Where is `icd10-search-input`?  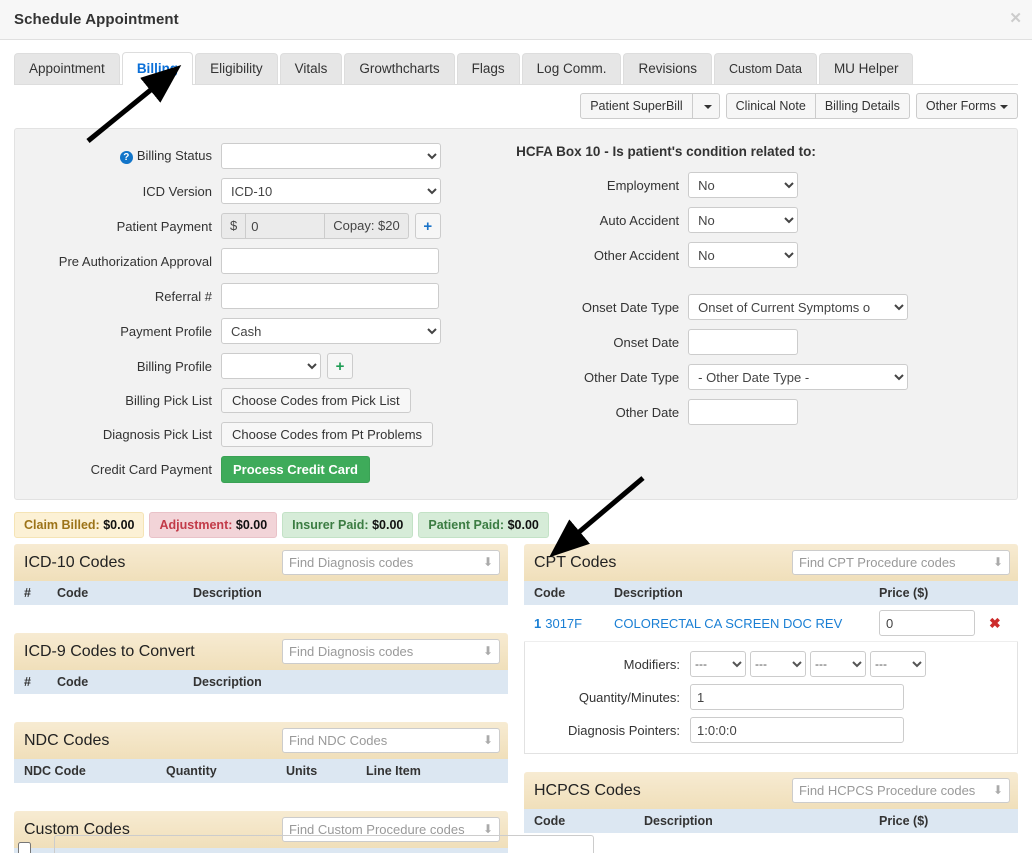 icd10-search-input is located at coordinates (391, 562).